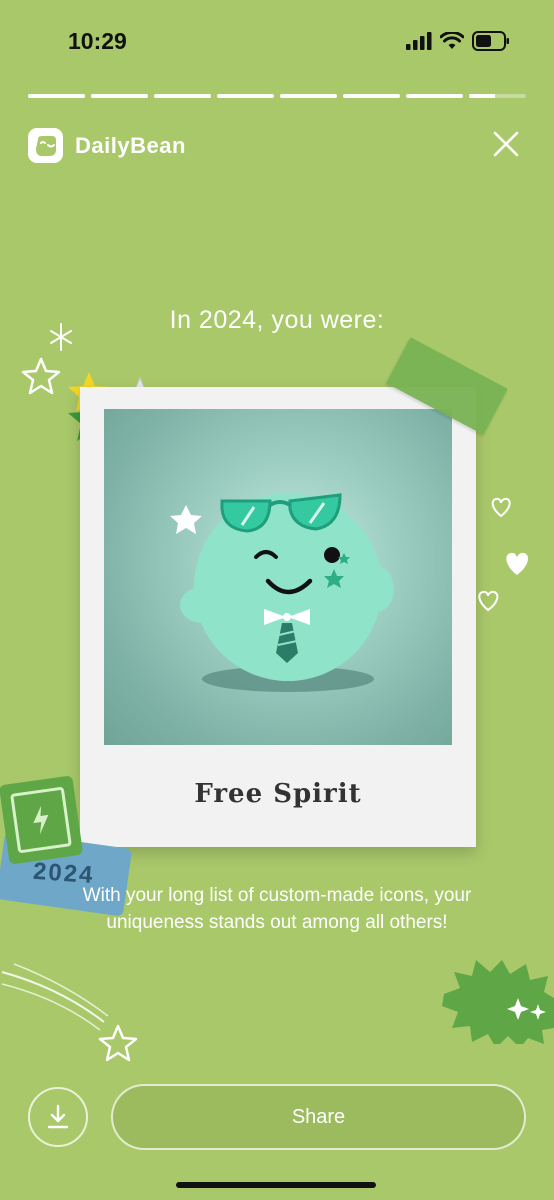  What do you see at coordinates (490, 41) in the screenshot?
I see `battery-icon` at bounding box center [490, 41].